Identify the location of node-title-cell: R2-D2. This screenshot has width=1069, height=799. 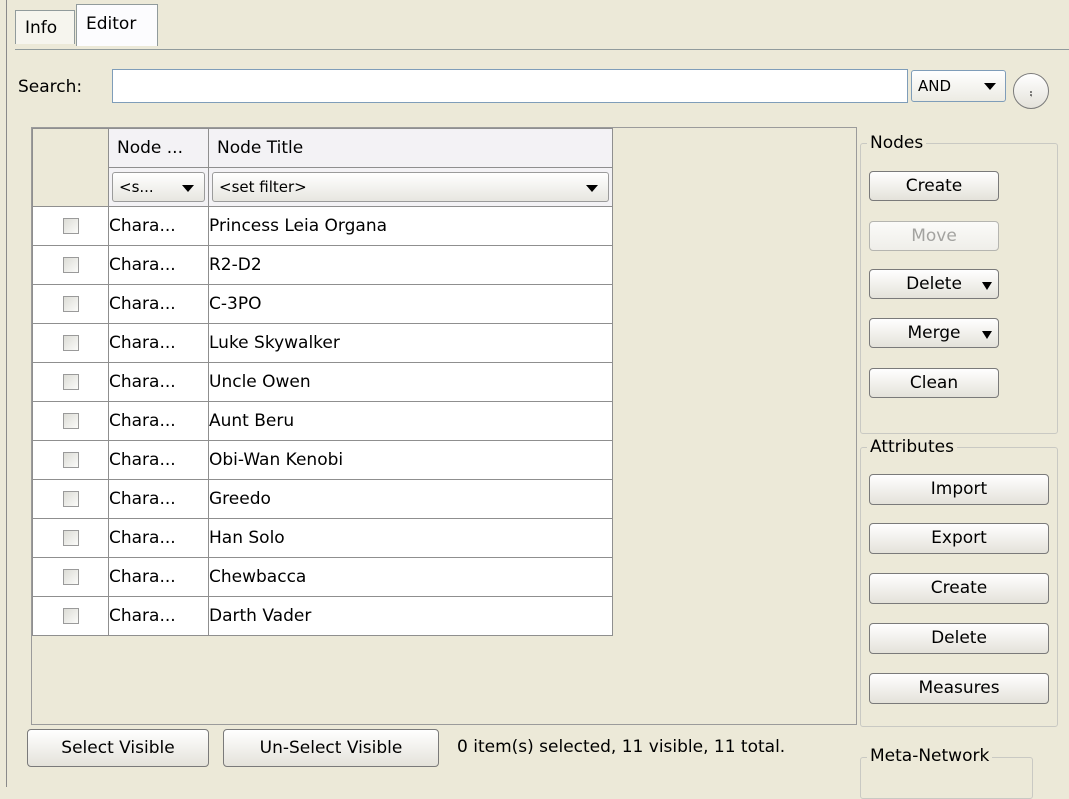
(410, 265).